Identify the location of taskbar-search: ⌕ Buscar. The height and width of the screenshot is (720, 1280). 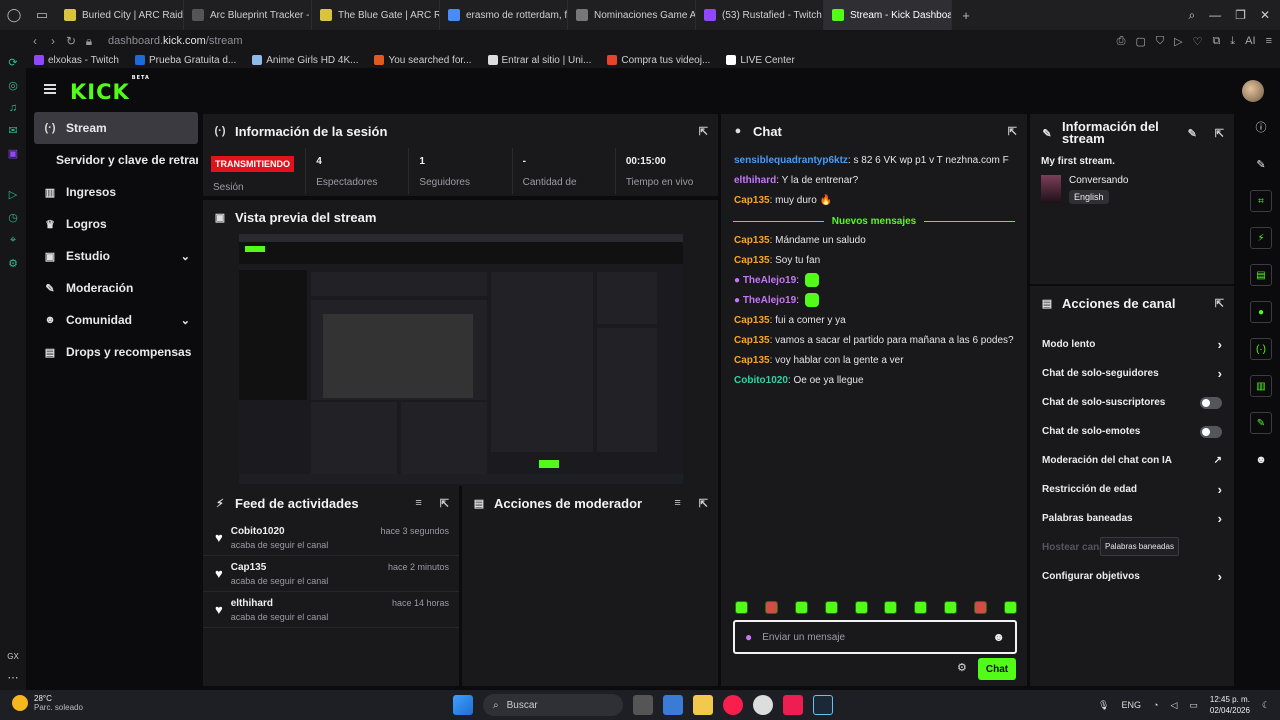
(553, 705).